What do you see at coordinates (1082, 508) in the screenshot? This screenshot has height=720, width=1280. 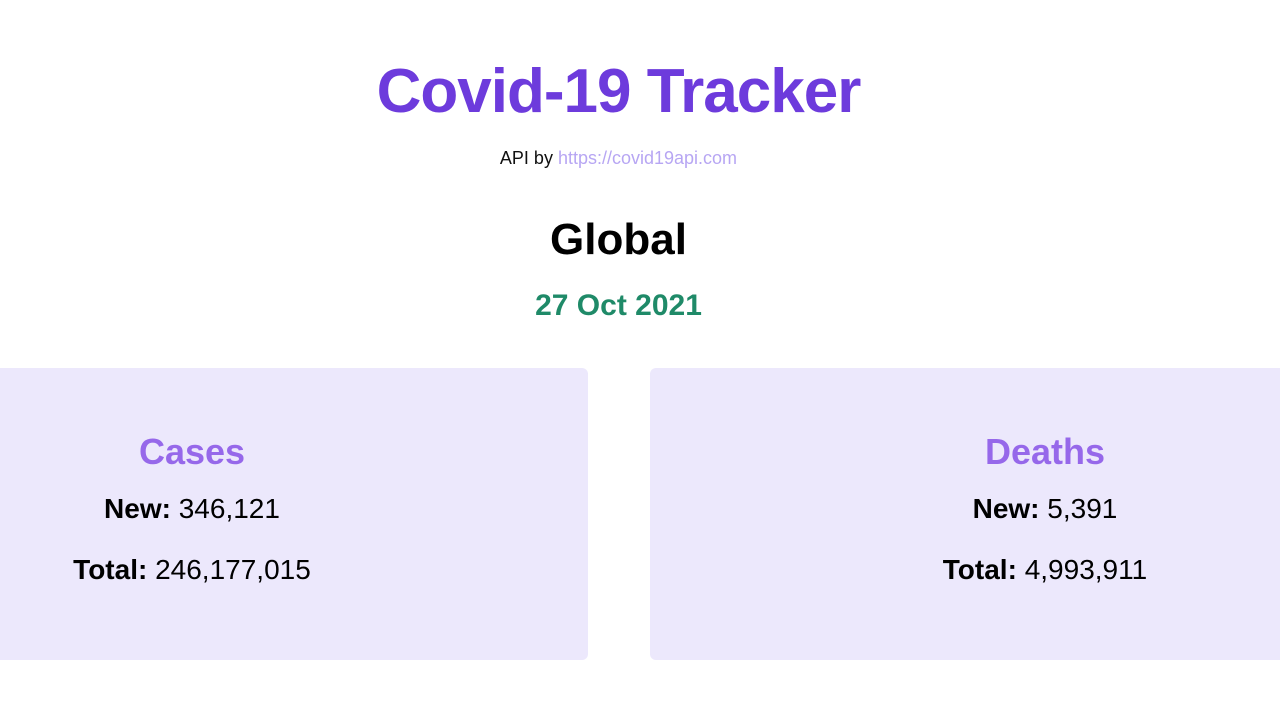 I see `deaths-new-value: 5,391` at bounding box center [1082, 508].